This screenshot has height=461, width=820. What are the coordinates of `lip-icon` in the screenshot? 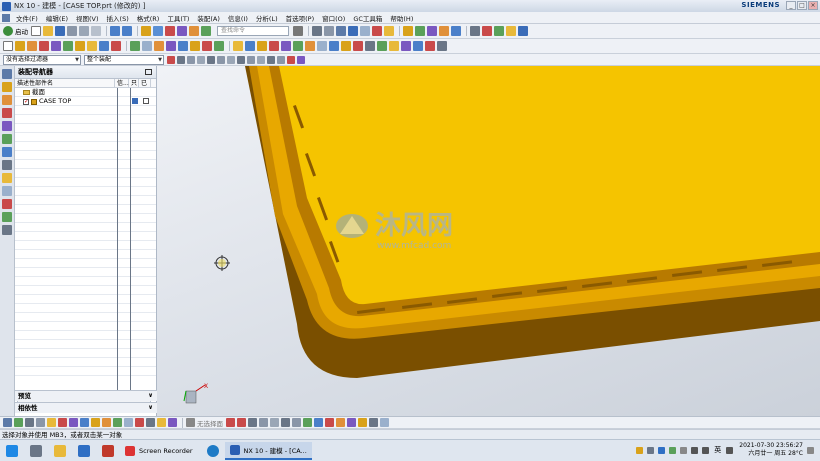 It's located at (286, 46).